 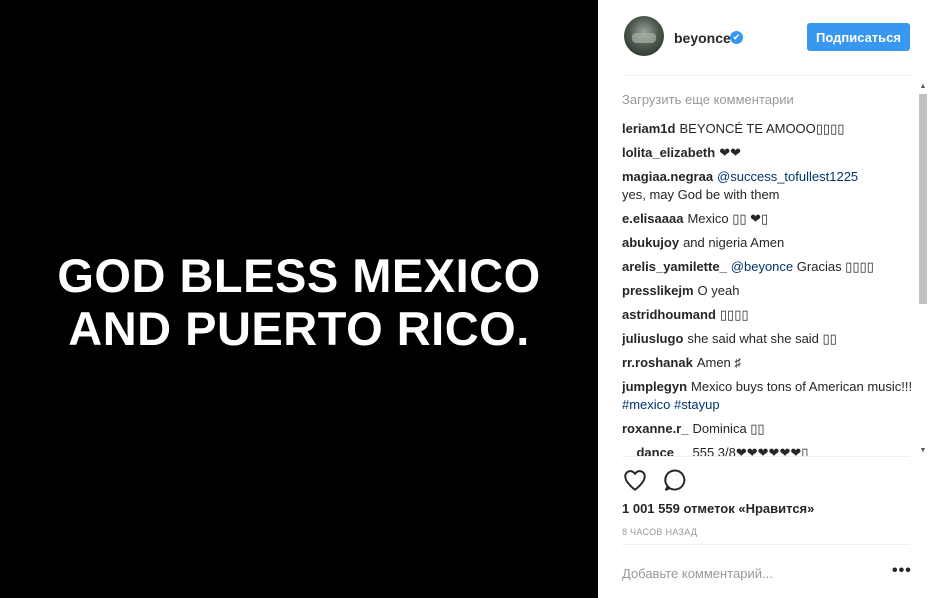 What do you see at coordinates (728, 428) in the screenshot?
I see `comment-text: Dominica ▯▯` at bounding box center [728, 428].